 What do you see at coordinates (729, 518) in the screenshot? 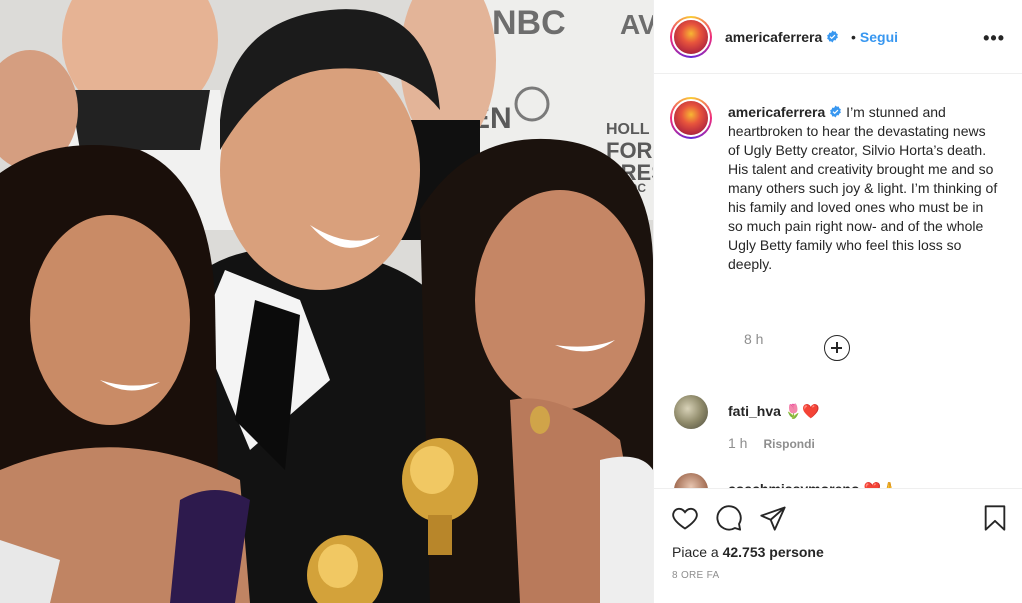
I see `comment-bubble-icon` at bounding box center [729, 518].